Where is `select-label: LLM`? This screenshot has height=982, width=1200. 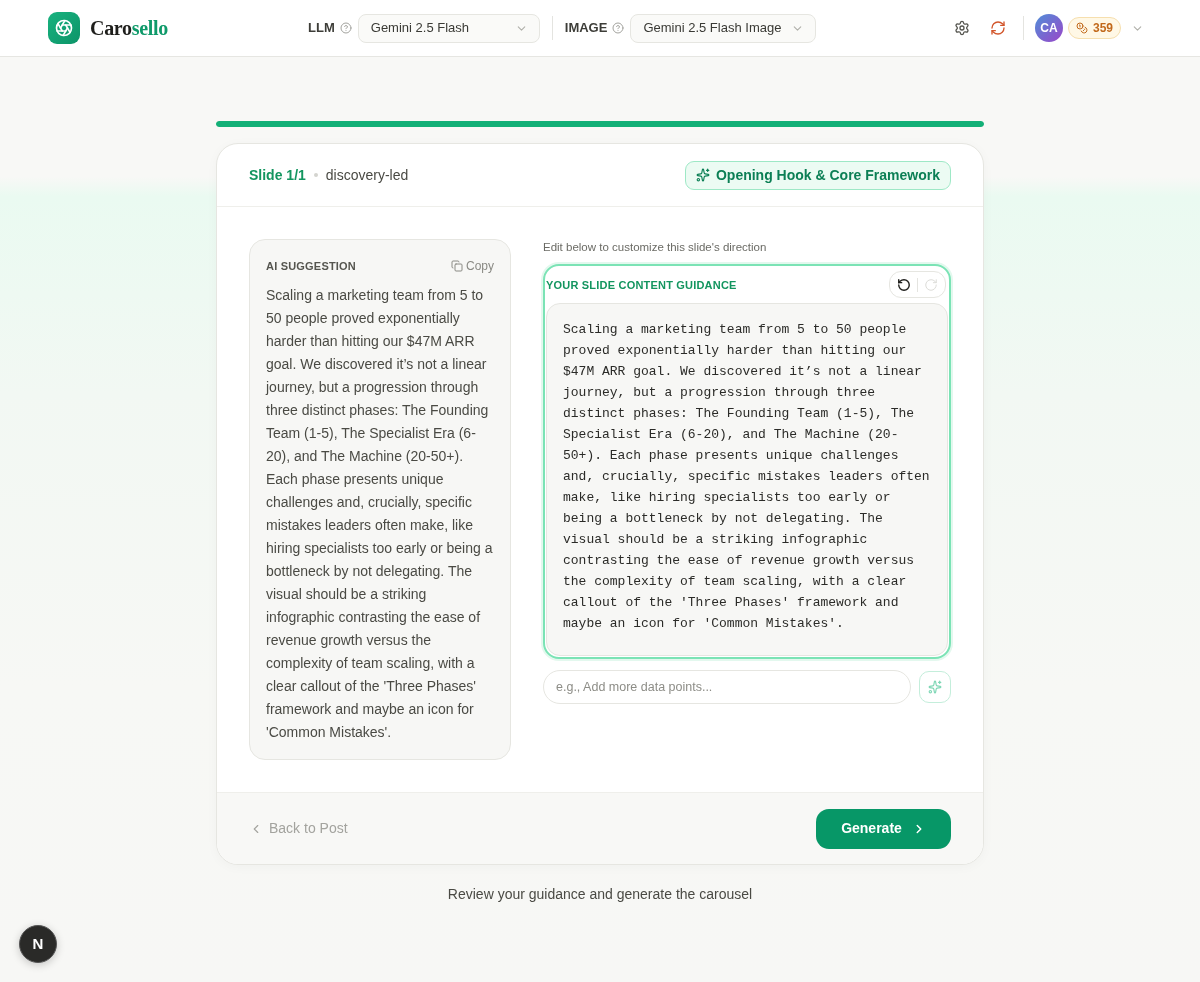
select-label: LLM is located at coordinates (321, 28).